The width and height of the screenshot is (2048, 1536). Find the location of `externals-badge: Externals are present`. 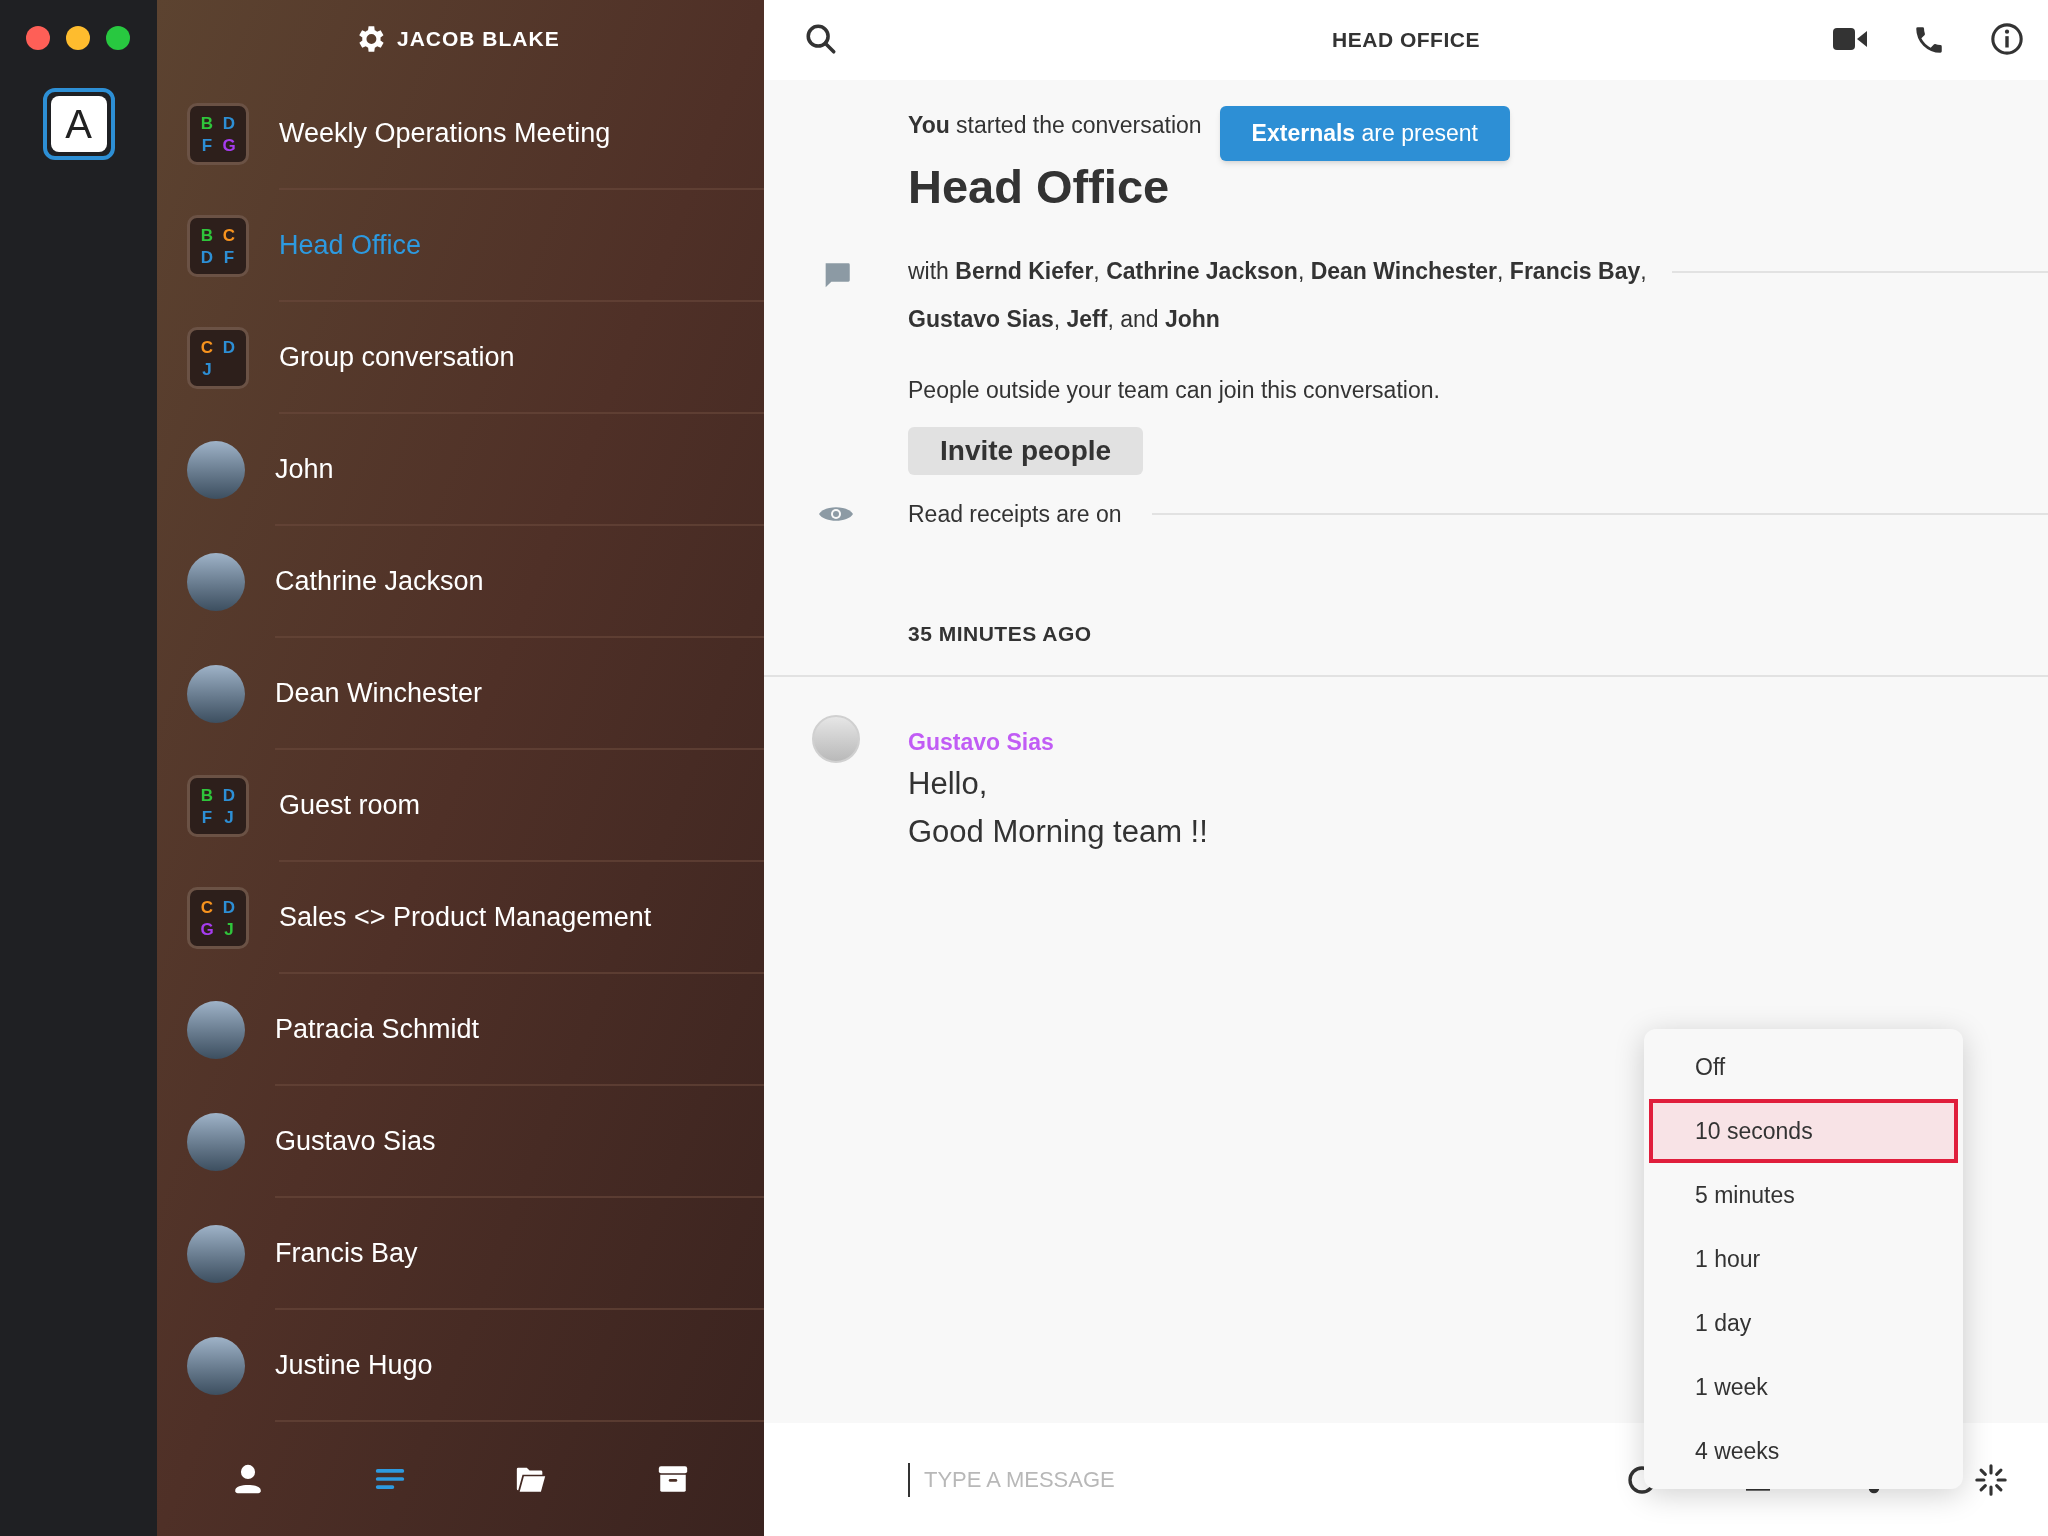

externals-badge: Externals are present is located at coordinates (1364, 133).